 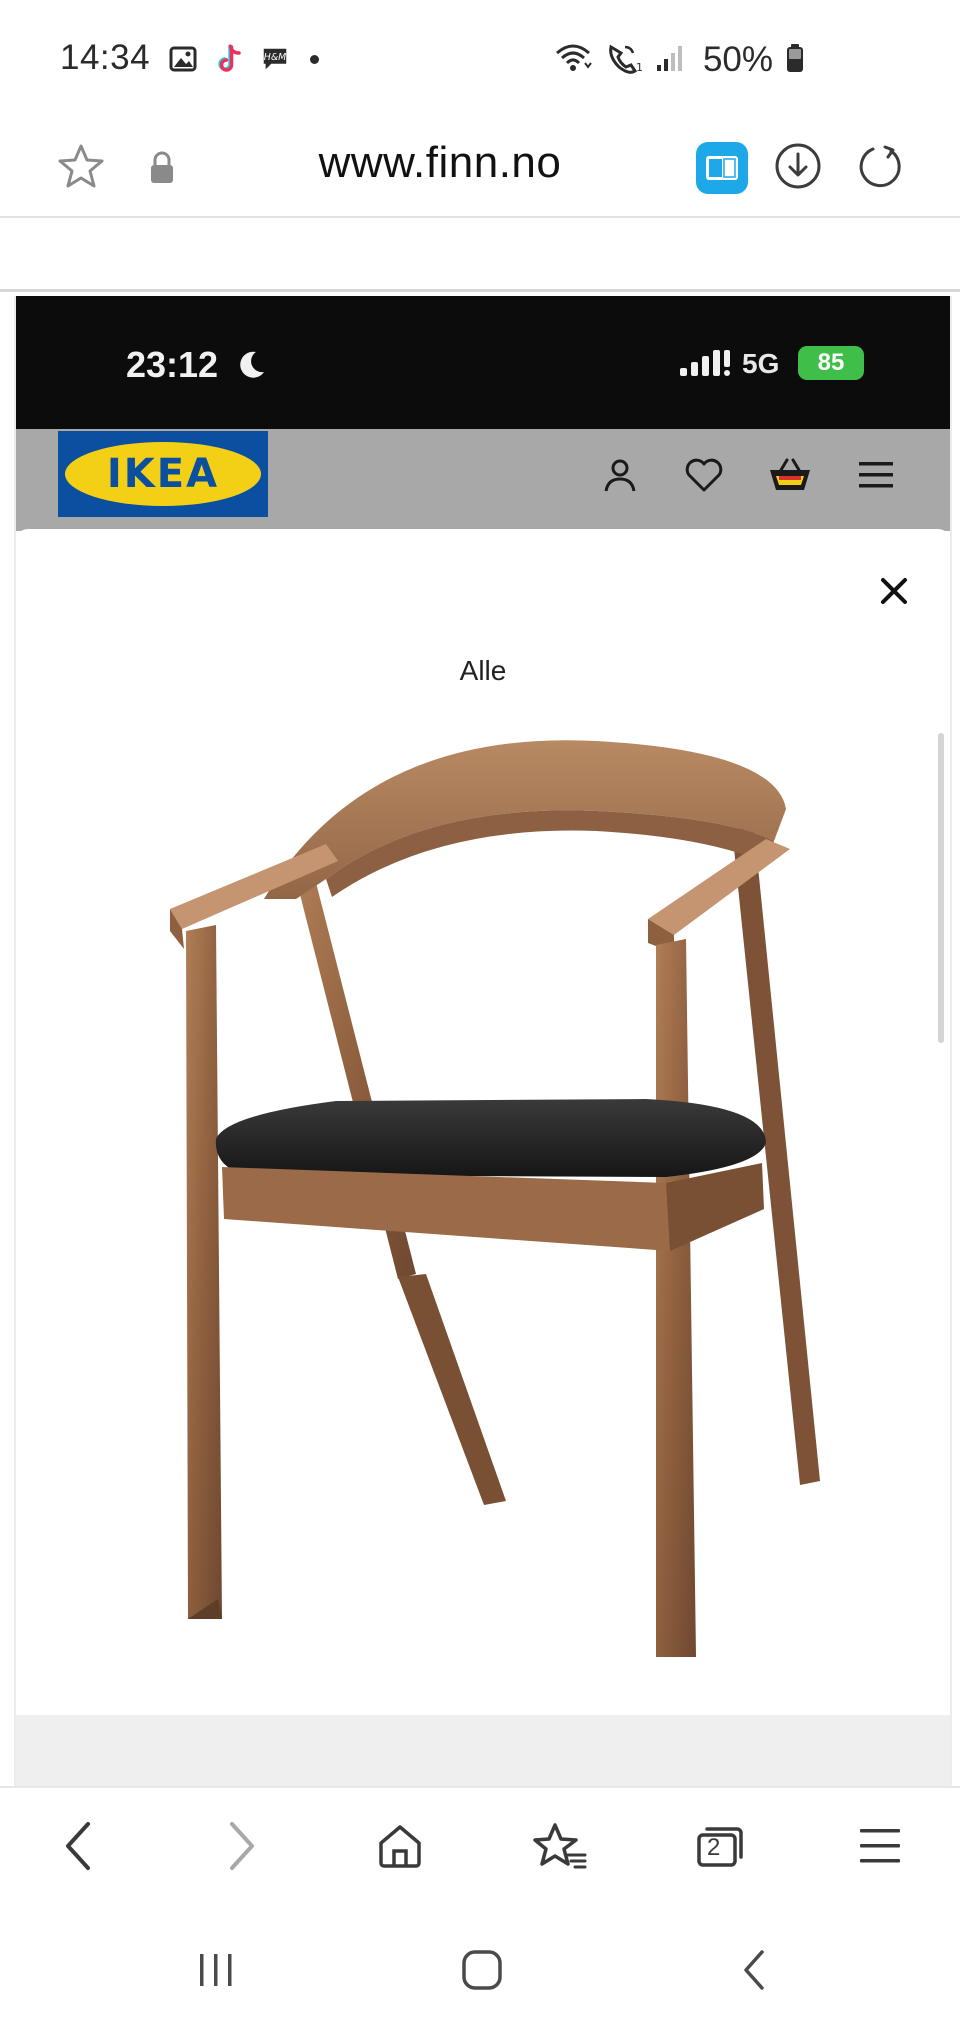 I want to click on gallery-icon, so click(x=183, y=59).